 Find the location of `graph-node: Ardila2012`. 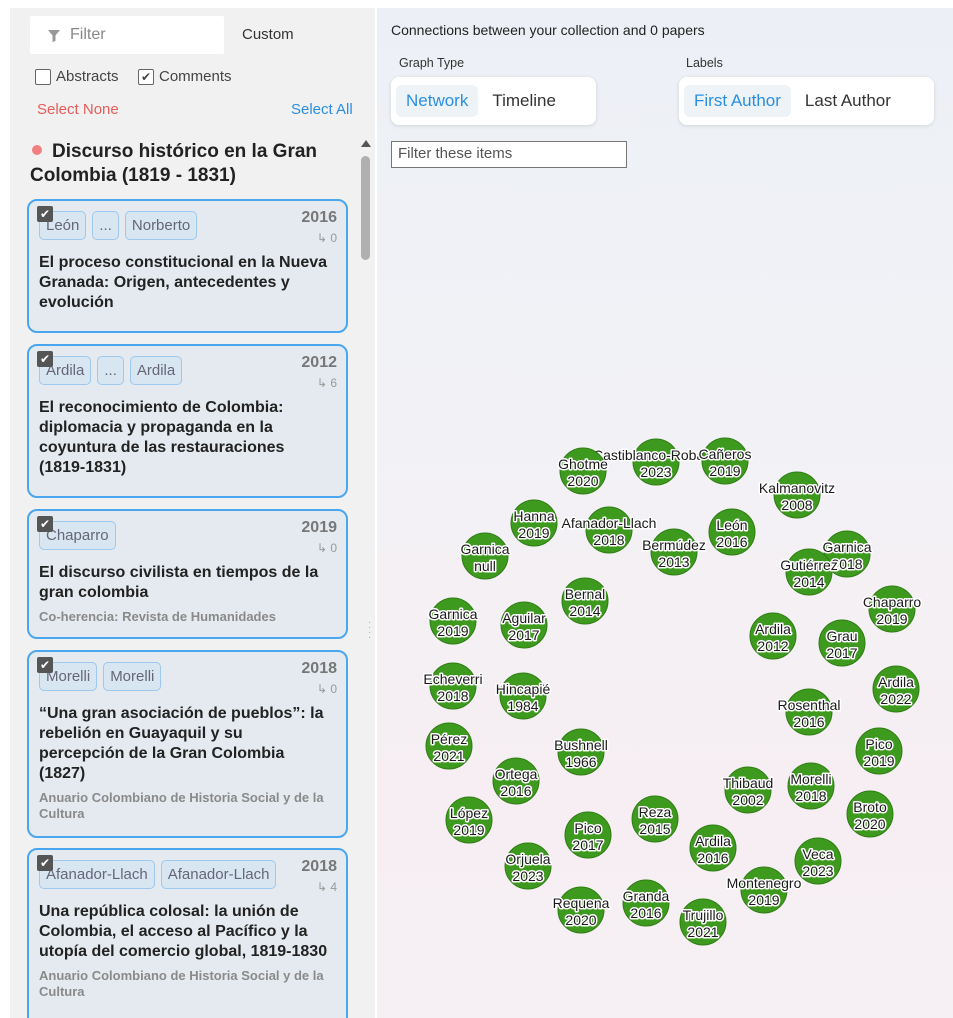

graph-node: Ardila2012 is located at coordinates (773, 636).